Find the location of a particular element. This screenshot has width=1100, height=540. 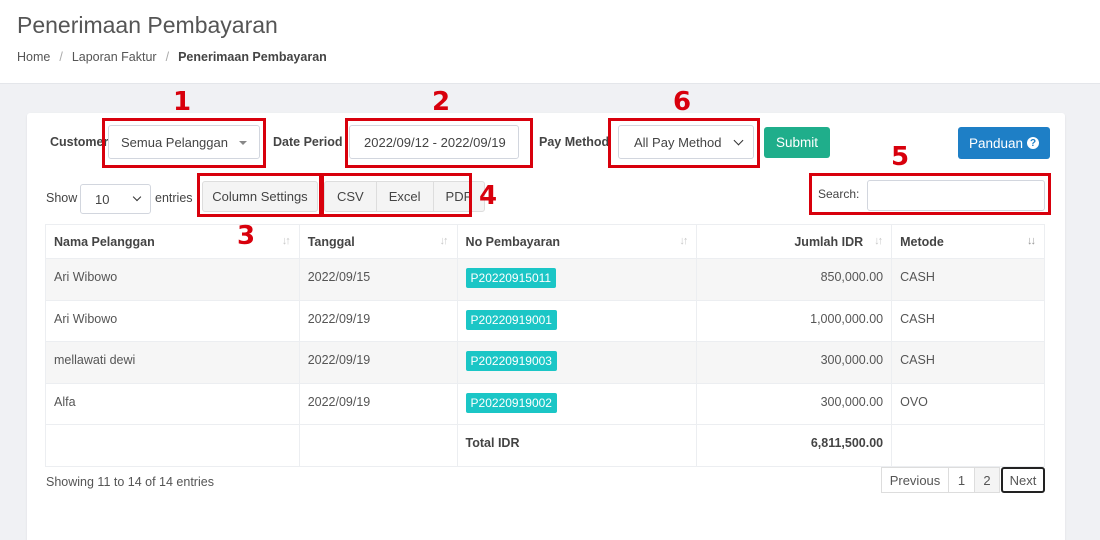

pagination-previous: Previous is located at coordinates (915, 480).